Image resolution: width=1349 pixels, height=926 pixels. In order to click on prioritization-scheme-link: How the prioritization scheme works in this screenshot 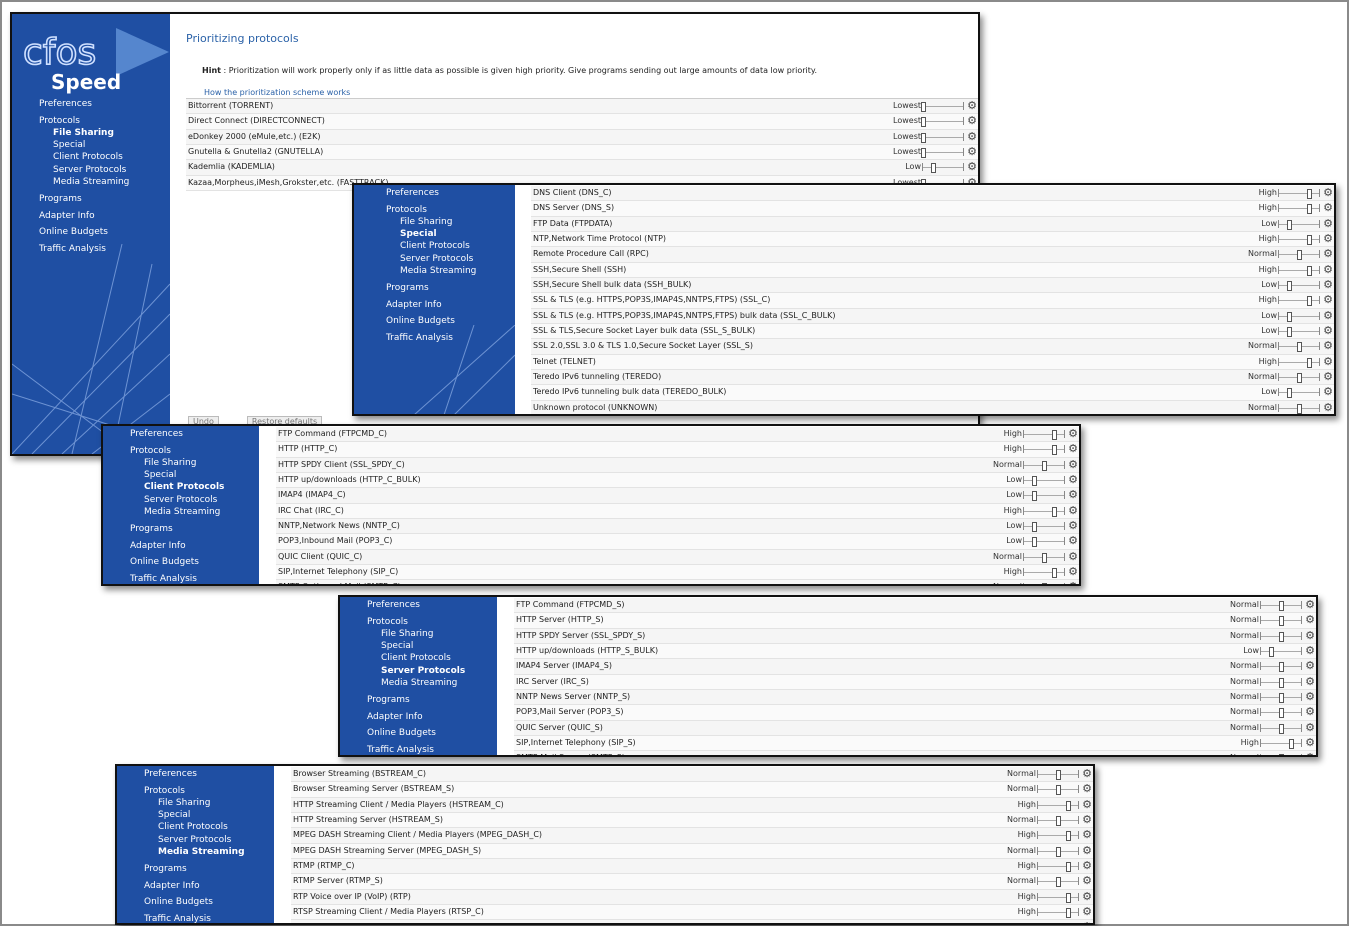, I will do `click(277, 92)`.